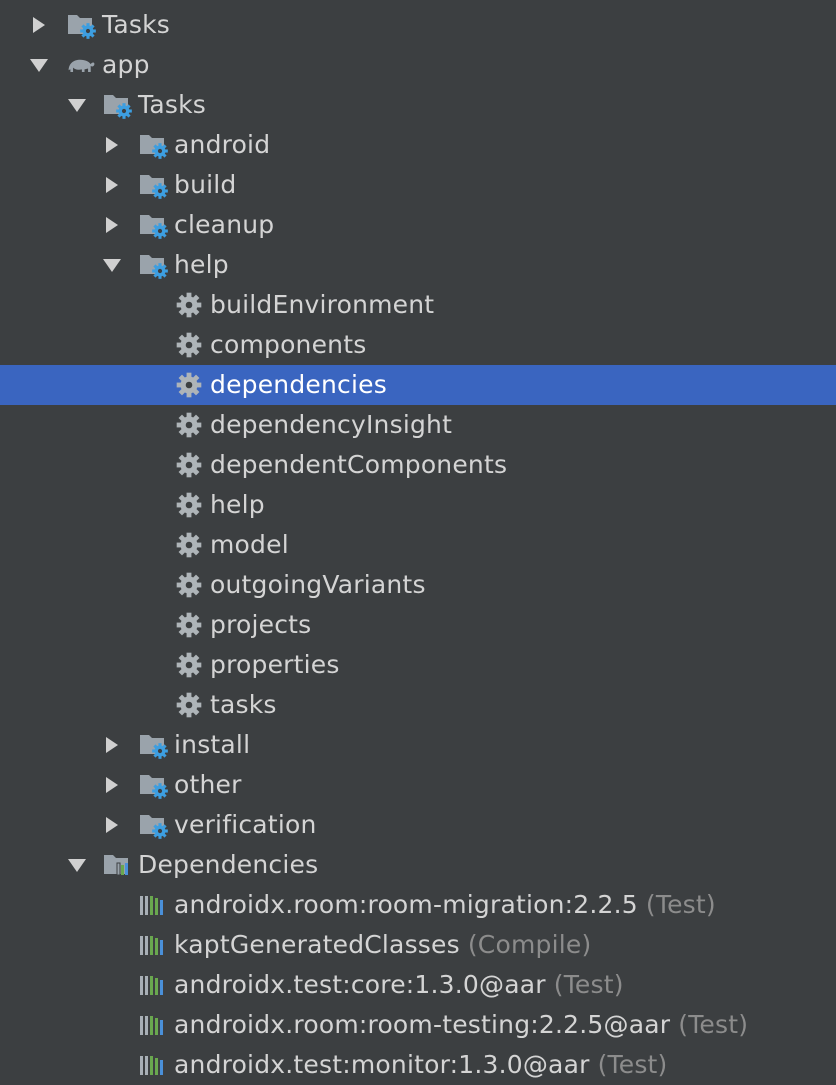 The image size is (836, 1085). Describe the element at coordinates (81, 65) in the screenshot. I see `gradle-elephant-icon` at that location.